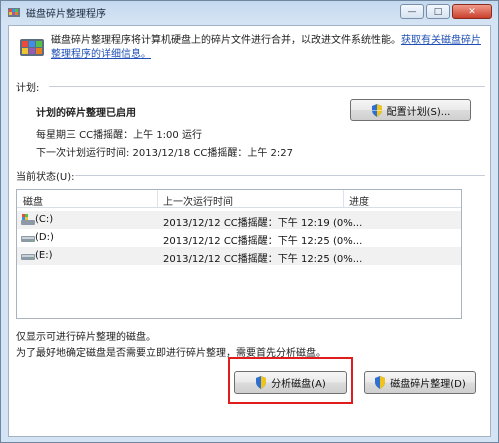  I want to click on analyze-disk-button: 分析磁盘(A), so click(290, 382).